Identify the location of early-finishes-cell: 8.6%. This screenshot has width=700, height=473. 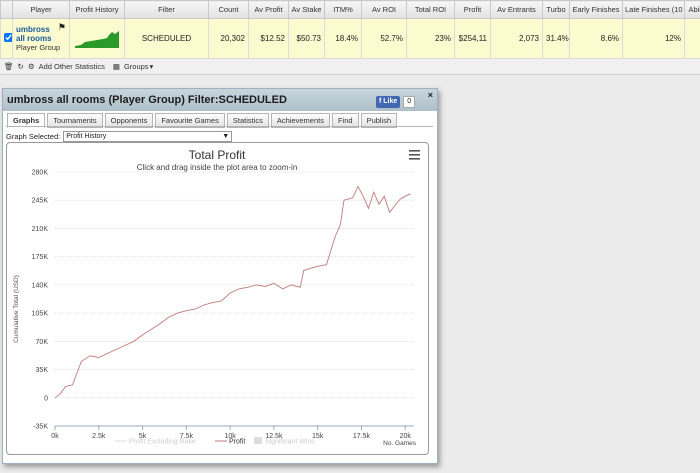
(596, 38).